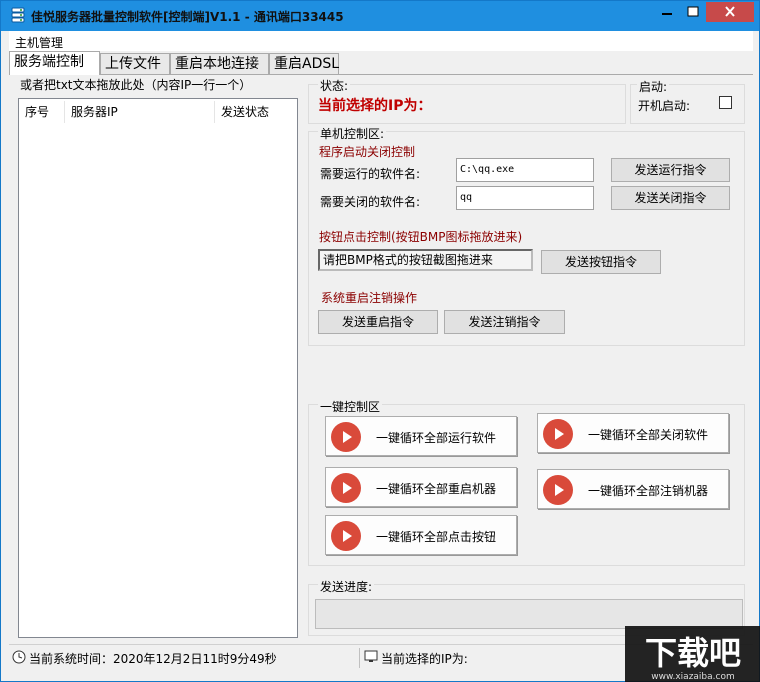  Describe the element at coordinates (346, 586) in the screenshot. I see `progress-label: 发送进度:` at that location.